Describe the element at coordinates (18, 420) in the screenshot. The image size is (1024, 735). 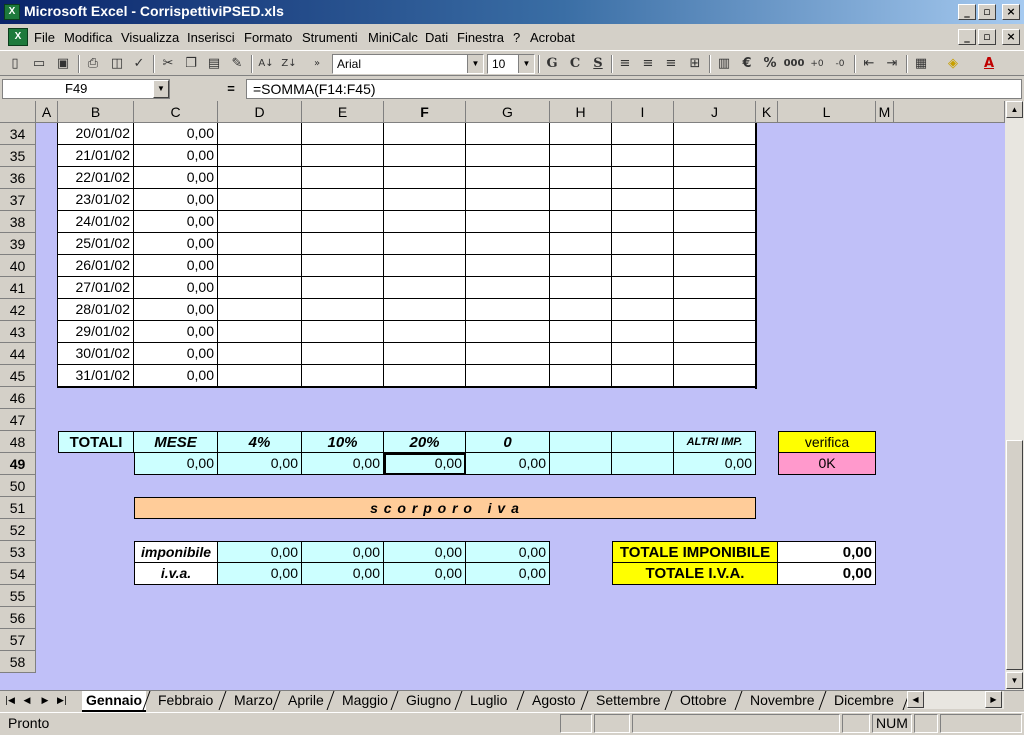
I see `row-header: 47` at that location.